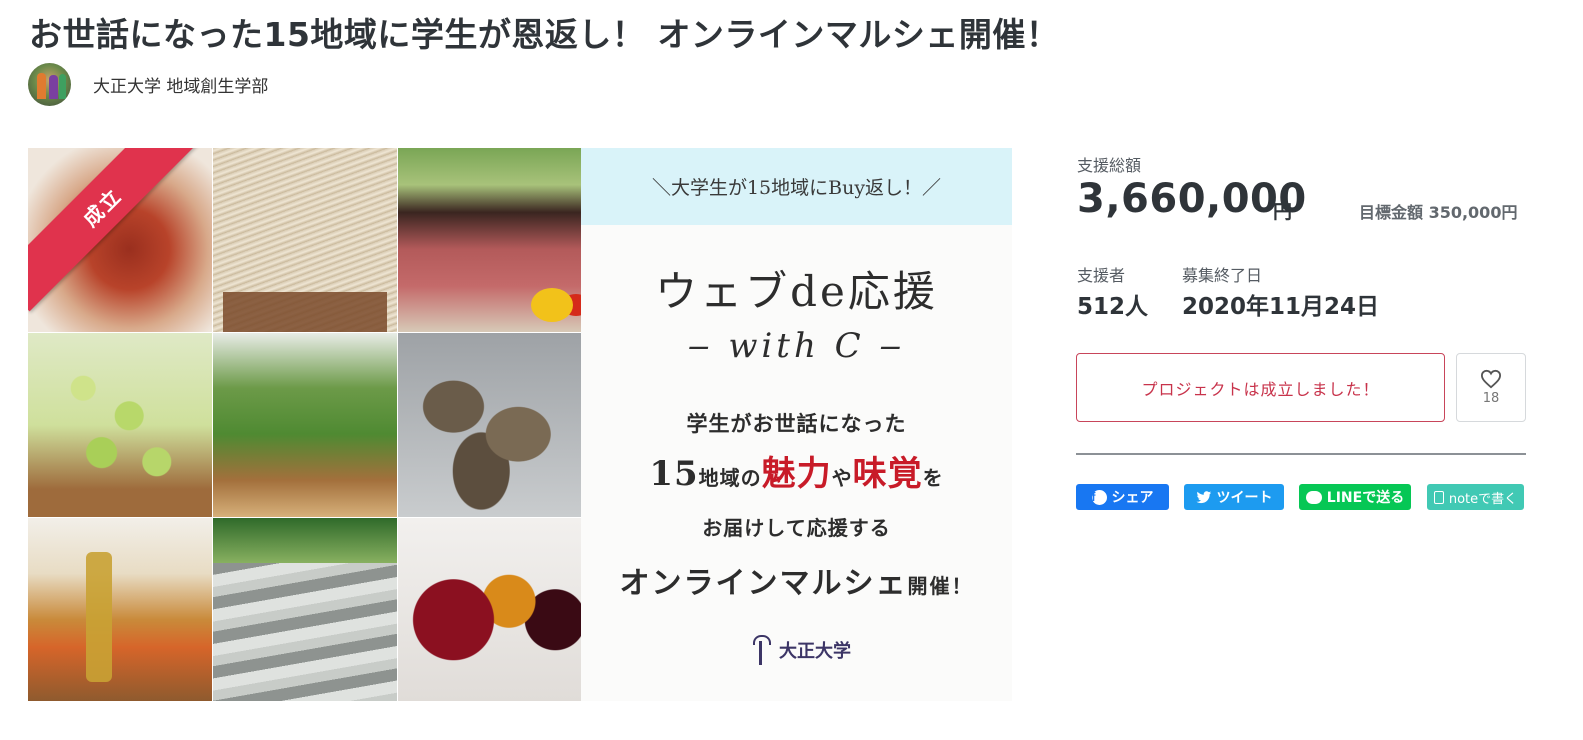  What do you see at coordinates (1313, 497) in the screenshot?
I see `line-icon` at bounding box center [1313, 497].